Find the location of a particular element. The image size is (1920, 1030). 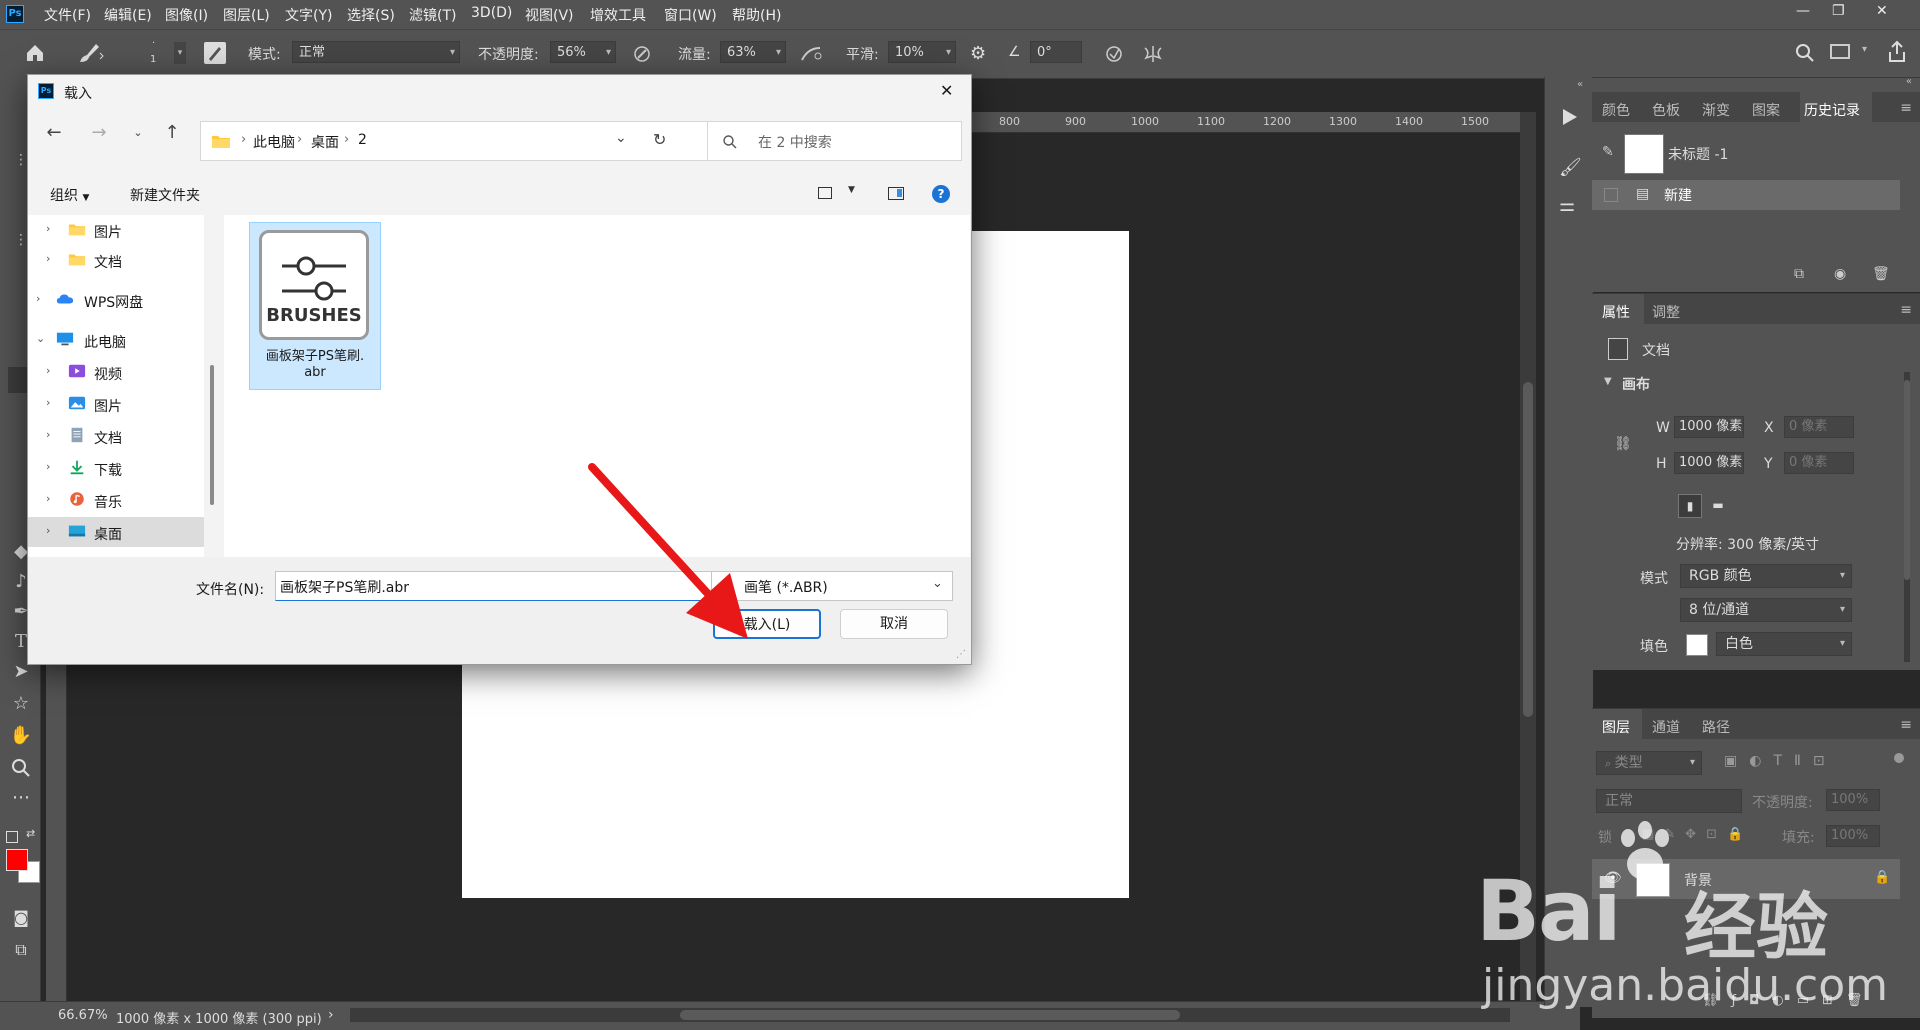

snapshot-name: 未标题 -1 is located at coordinates (1698, 154).